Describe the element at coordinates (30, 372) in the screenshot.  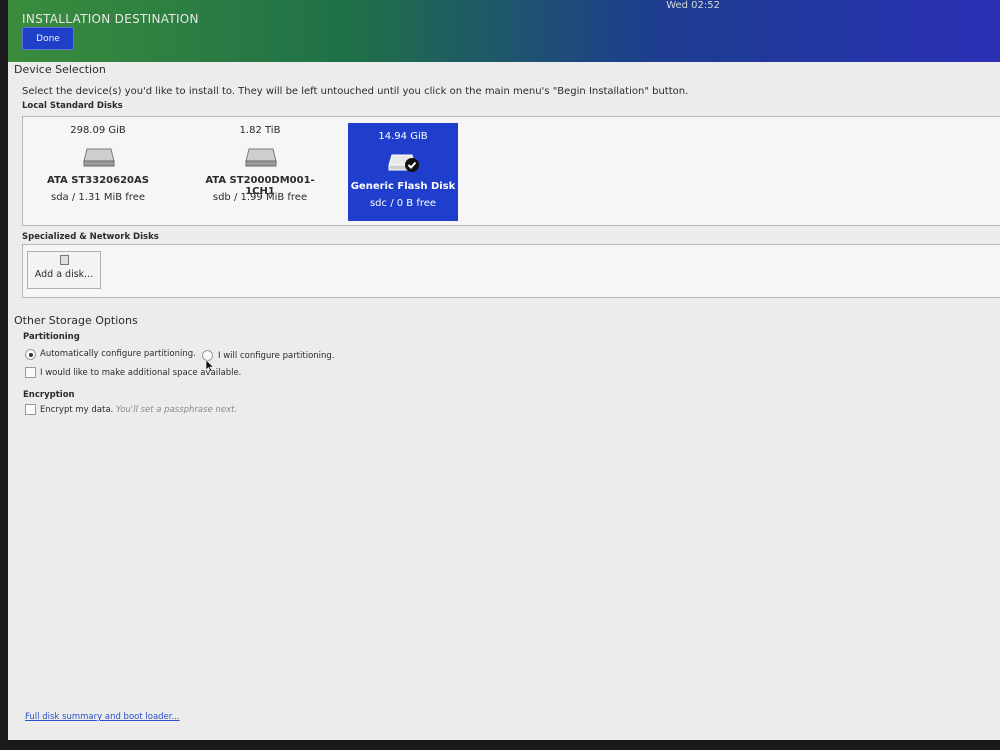
I see `additional-space-checkbox` at that location.